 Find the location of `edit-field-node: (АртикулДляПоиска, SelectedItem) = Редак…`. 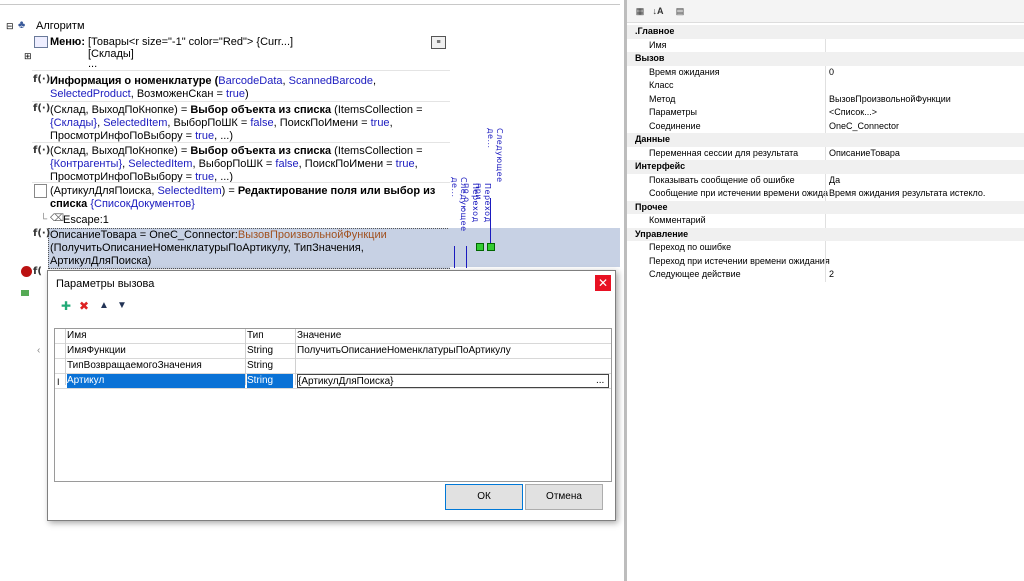

edit-field-node: (АртикулДляПоиска, SelectedItem) = Редак… is located at coordinates (250, 198).